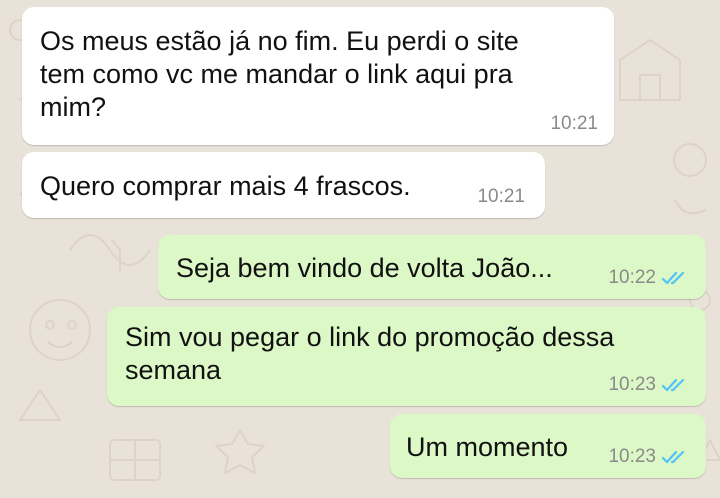  I want to click on message-text: Quero comprar mais 4 frascos., so click(225, 186).